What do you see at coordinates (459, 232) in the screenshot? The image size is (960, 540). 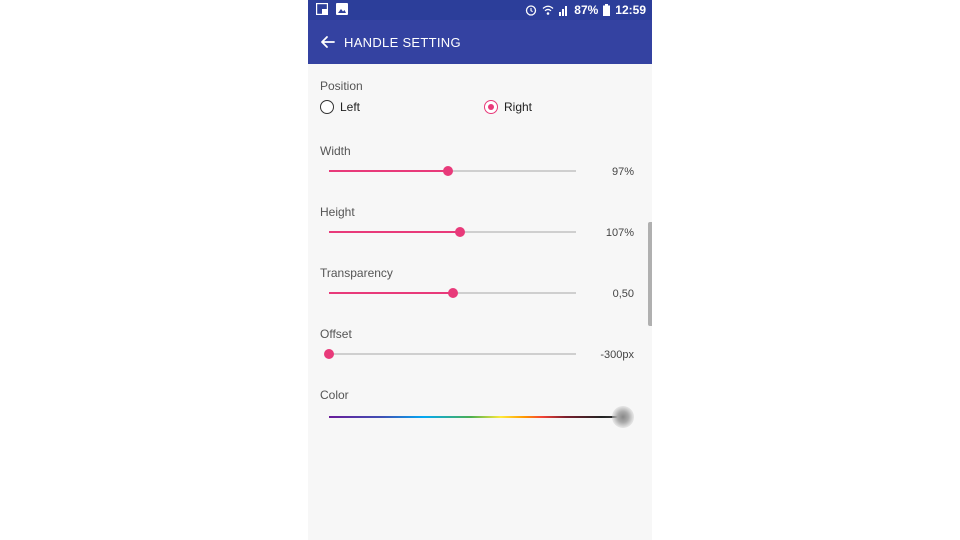 I see `height-slider-thumb` at bounding box center [459, 232].